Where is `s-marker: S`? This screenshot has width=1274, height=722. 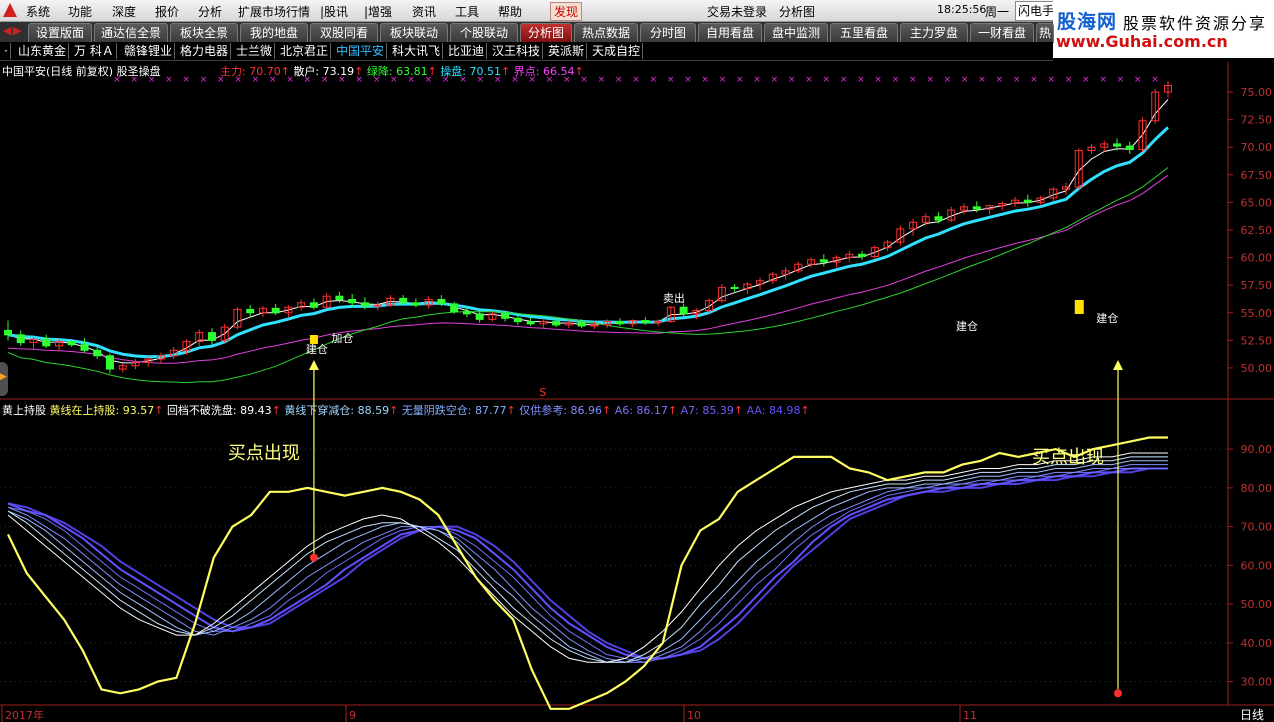 s-marker: S is located at coordinates (542, 392).